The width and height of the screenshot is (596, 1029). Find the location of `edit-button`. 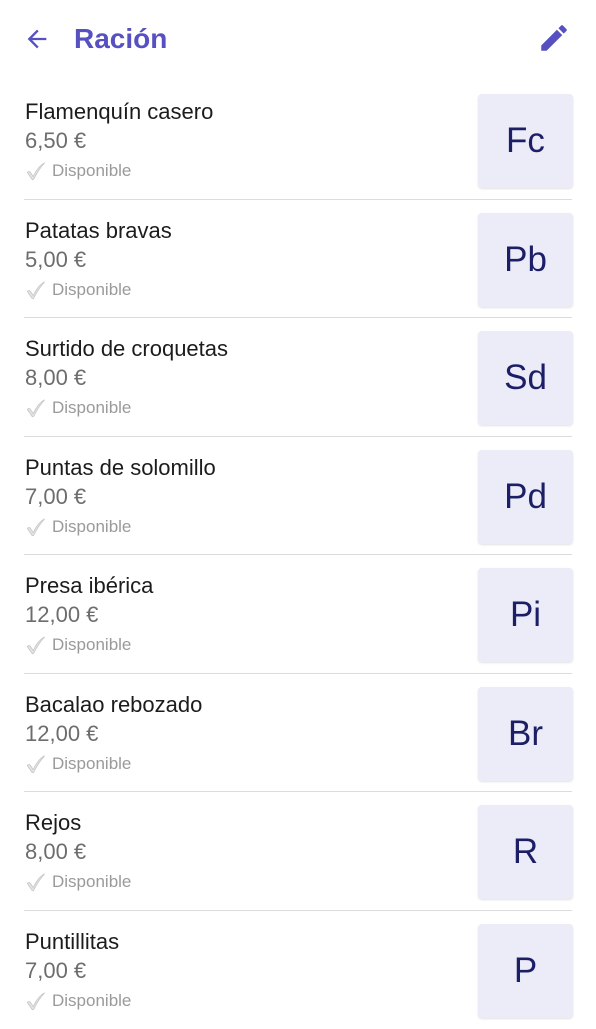

edit-button is located at coordinates (554, 38).